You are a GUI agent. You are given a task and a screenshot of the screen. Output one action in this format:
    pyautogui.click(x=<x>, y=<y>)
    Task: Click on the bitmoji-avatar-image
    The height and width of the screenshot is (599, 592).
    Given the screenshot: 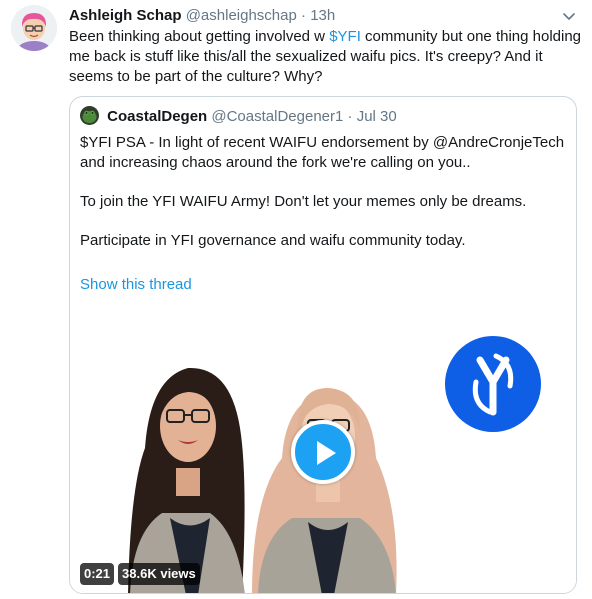 What is the action you would take?
    pyautogui.click(x=34, y=28)
    